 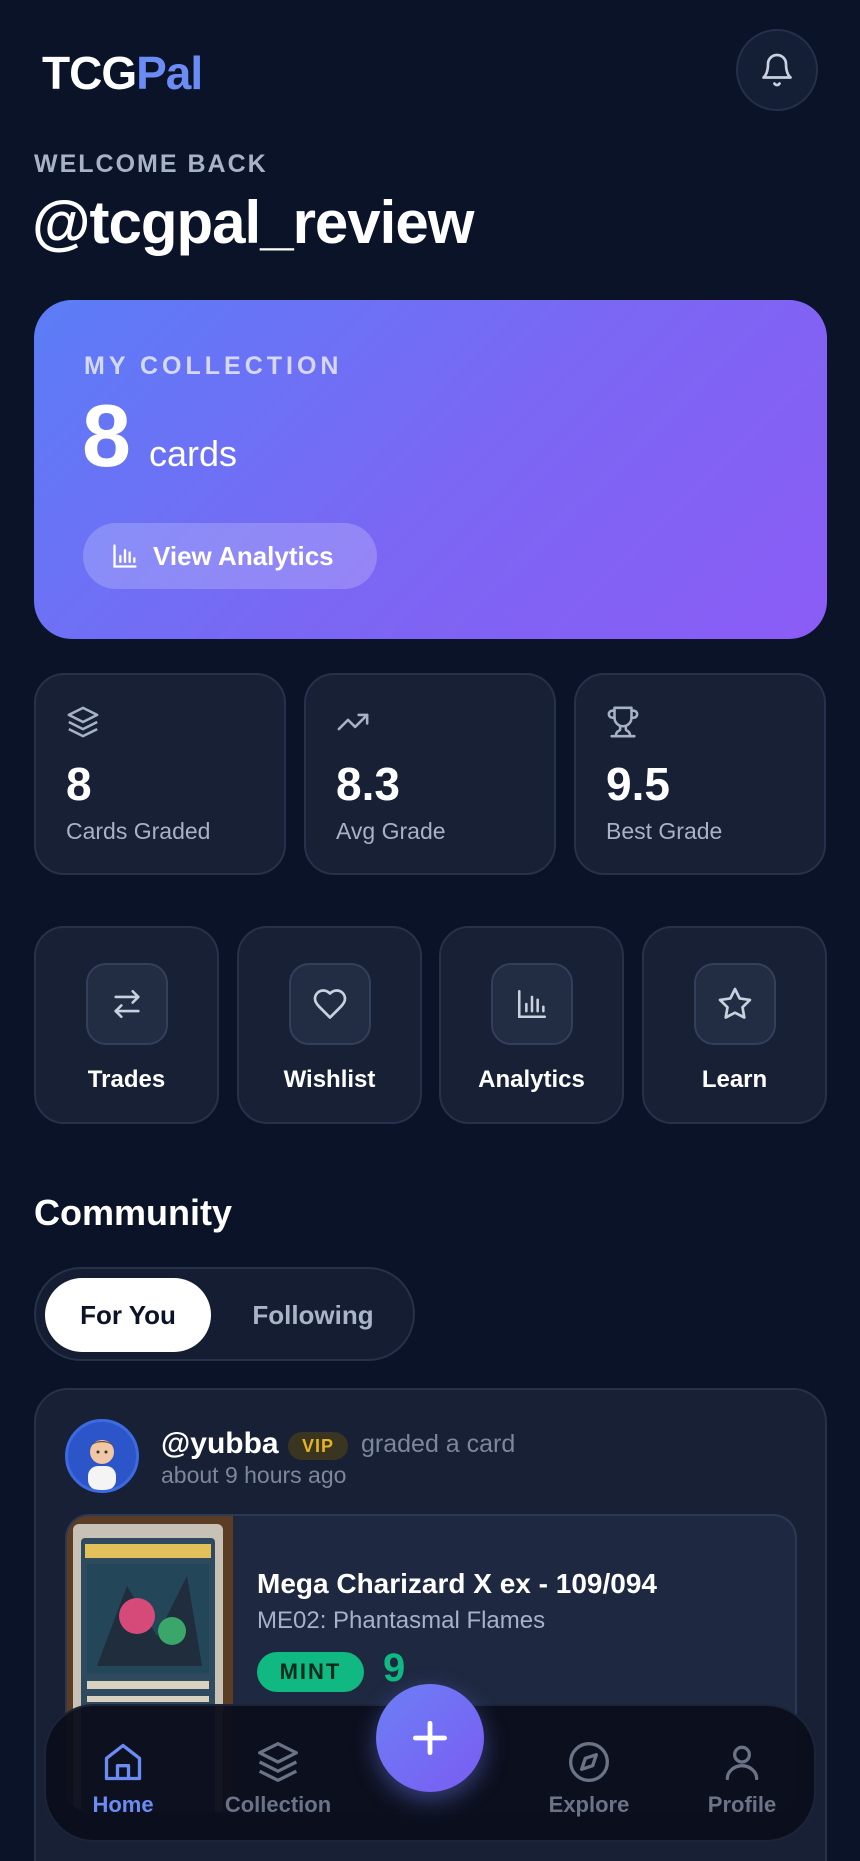 I want to click on nav-explore: Explore, so click(x=589, y=1775).